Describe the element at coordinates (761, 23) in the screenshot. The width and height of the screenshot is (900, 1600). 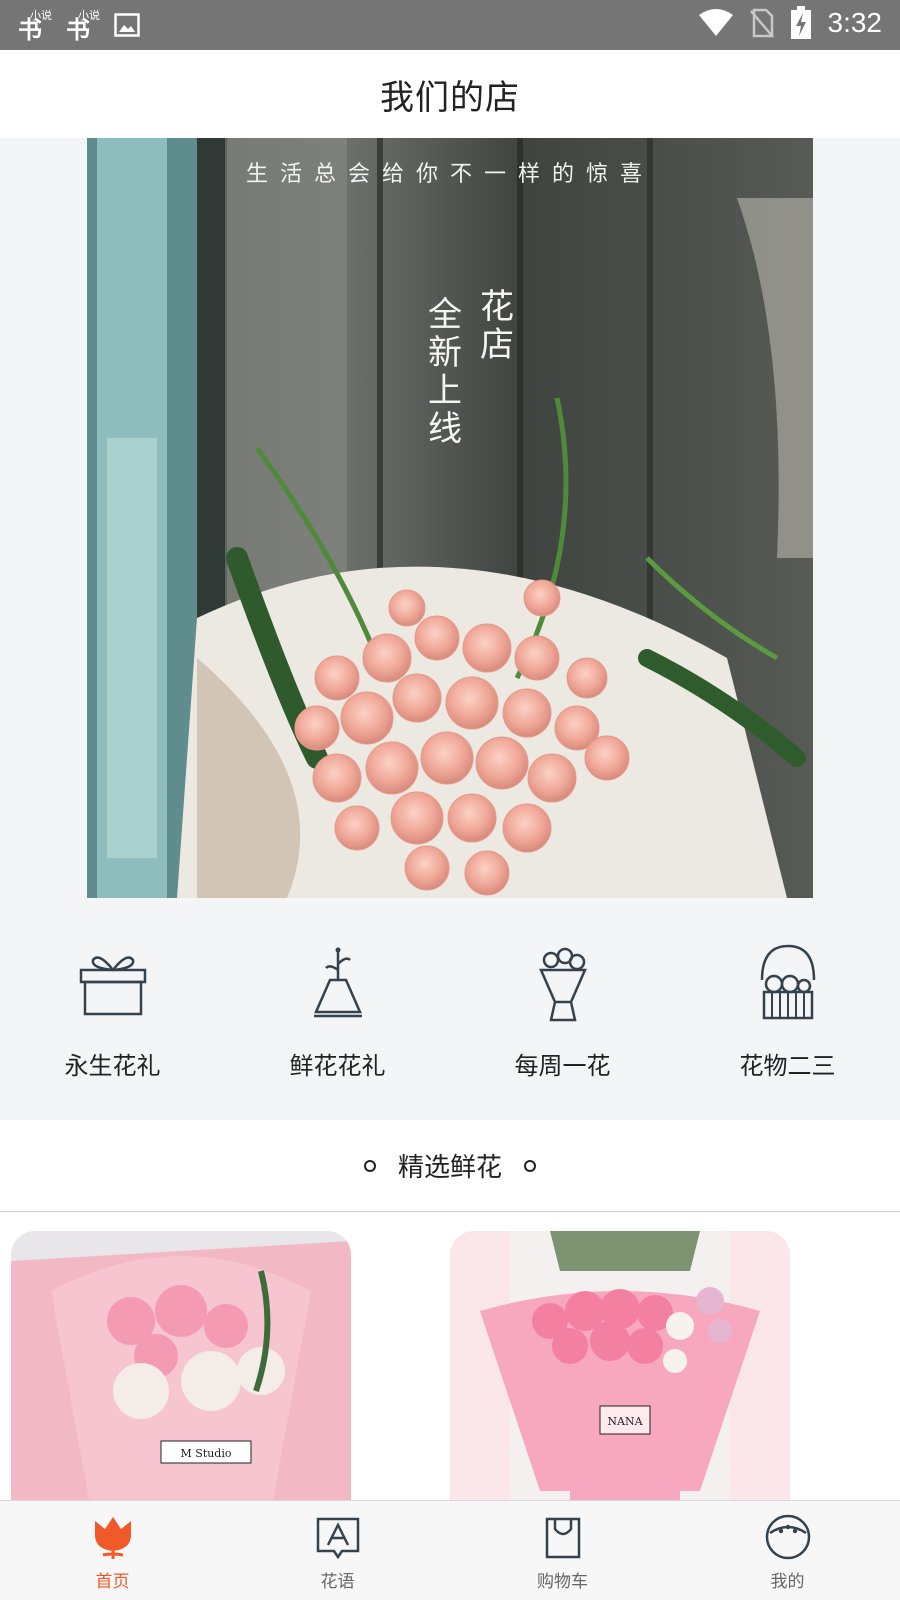
I see `no-sim-icon` at that location.